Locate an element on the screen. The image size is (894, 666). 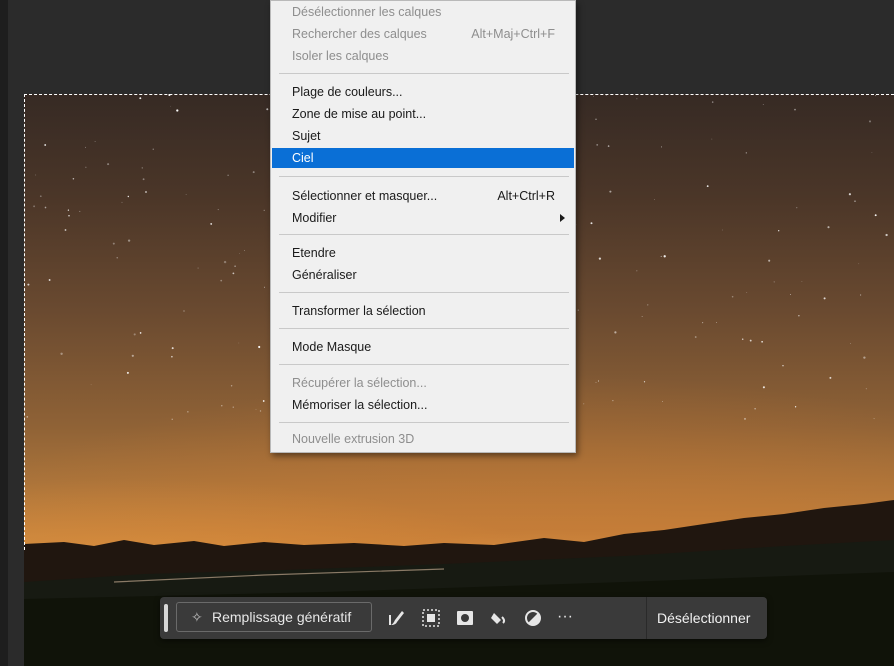
mask-icon is located at coordinates (465, 618).